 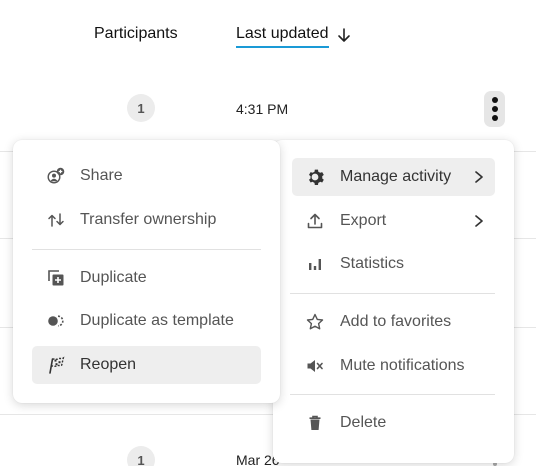 I want to click on more-options-button, so click(x=494, y=109).